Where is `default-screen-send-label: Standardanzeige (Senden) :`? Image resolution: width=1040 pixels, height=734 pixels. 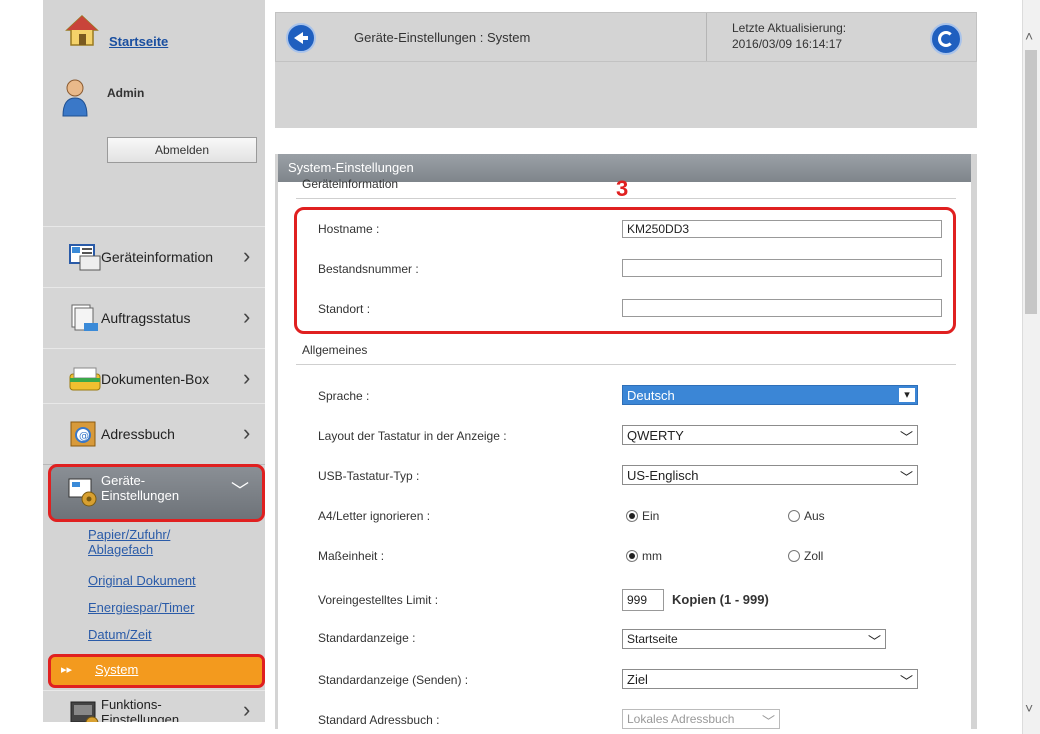
default-screen-send-label: Standardanzeige (Senden) : is located at coordinates (393, 680).